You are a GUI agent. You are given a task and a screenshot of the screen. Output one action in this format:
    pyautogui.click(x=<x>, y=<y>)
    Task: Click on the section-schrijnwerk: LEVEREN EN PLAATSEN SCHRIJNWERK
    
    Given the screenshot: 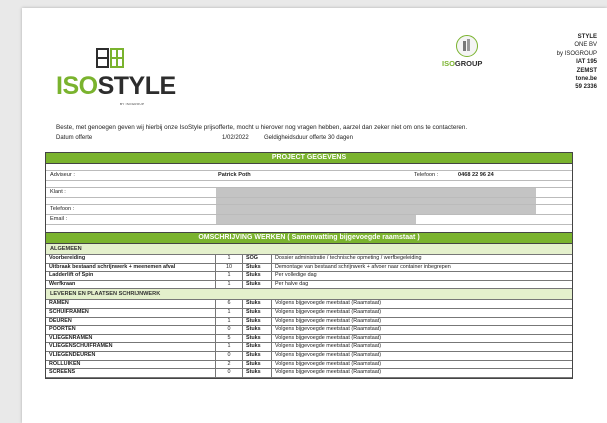 What is the action you would take?
    pyautogui.click(x=309, y=295)
    